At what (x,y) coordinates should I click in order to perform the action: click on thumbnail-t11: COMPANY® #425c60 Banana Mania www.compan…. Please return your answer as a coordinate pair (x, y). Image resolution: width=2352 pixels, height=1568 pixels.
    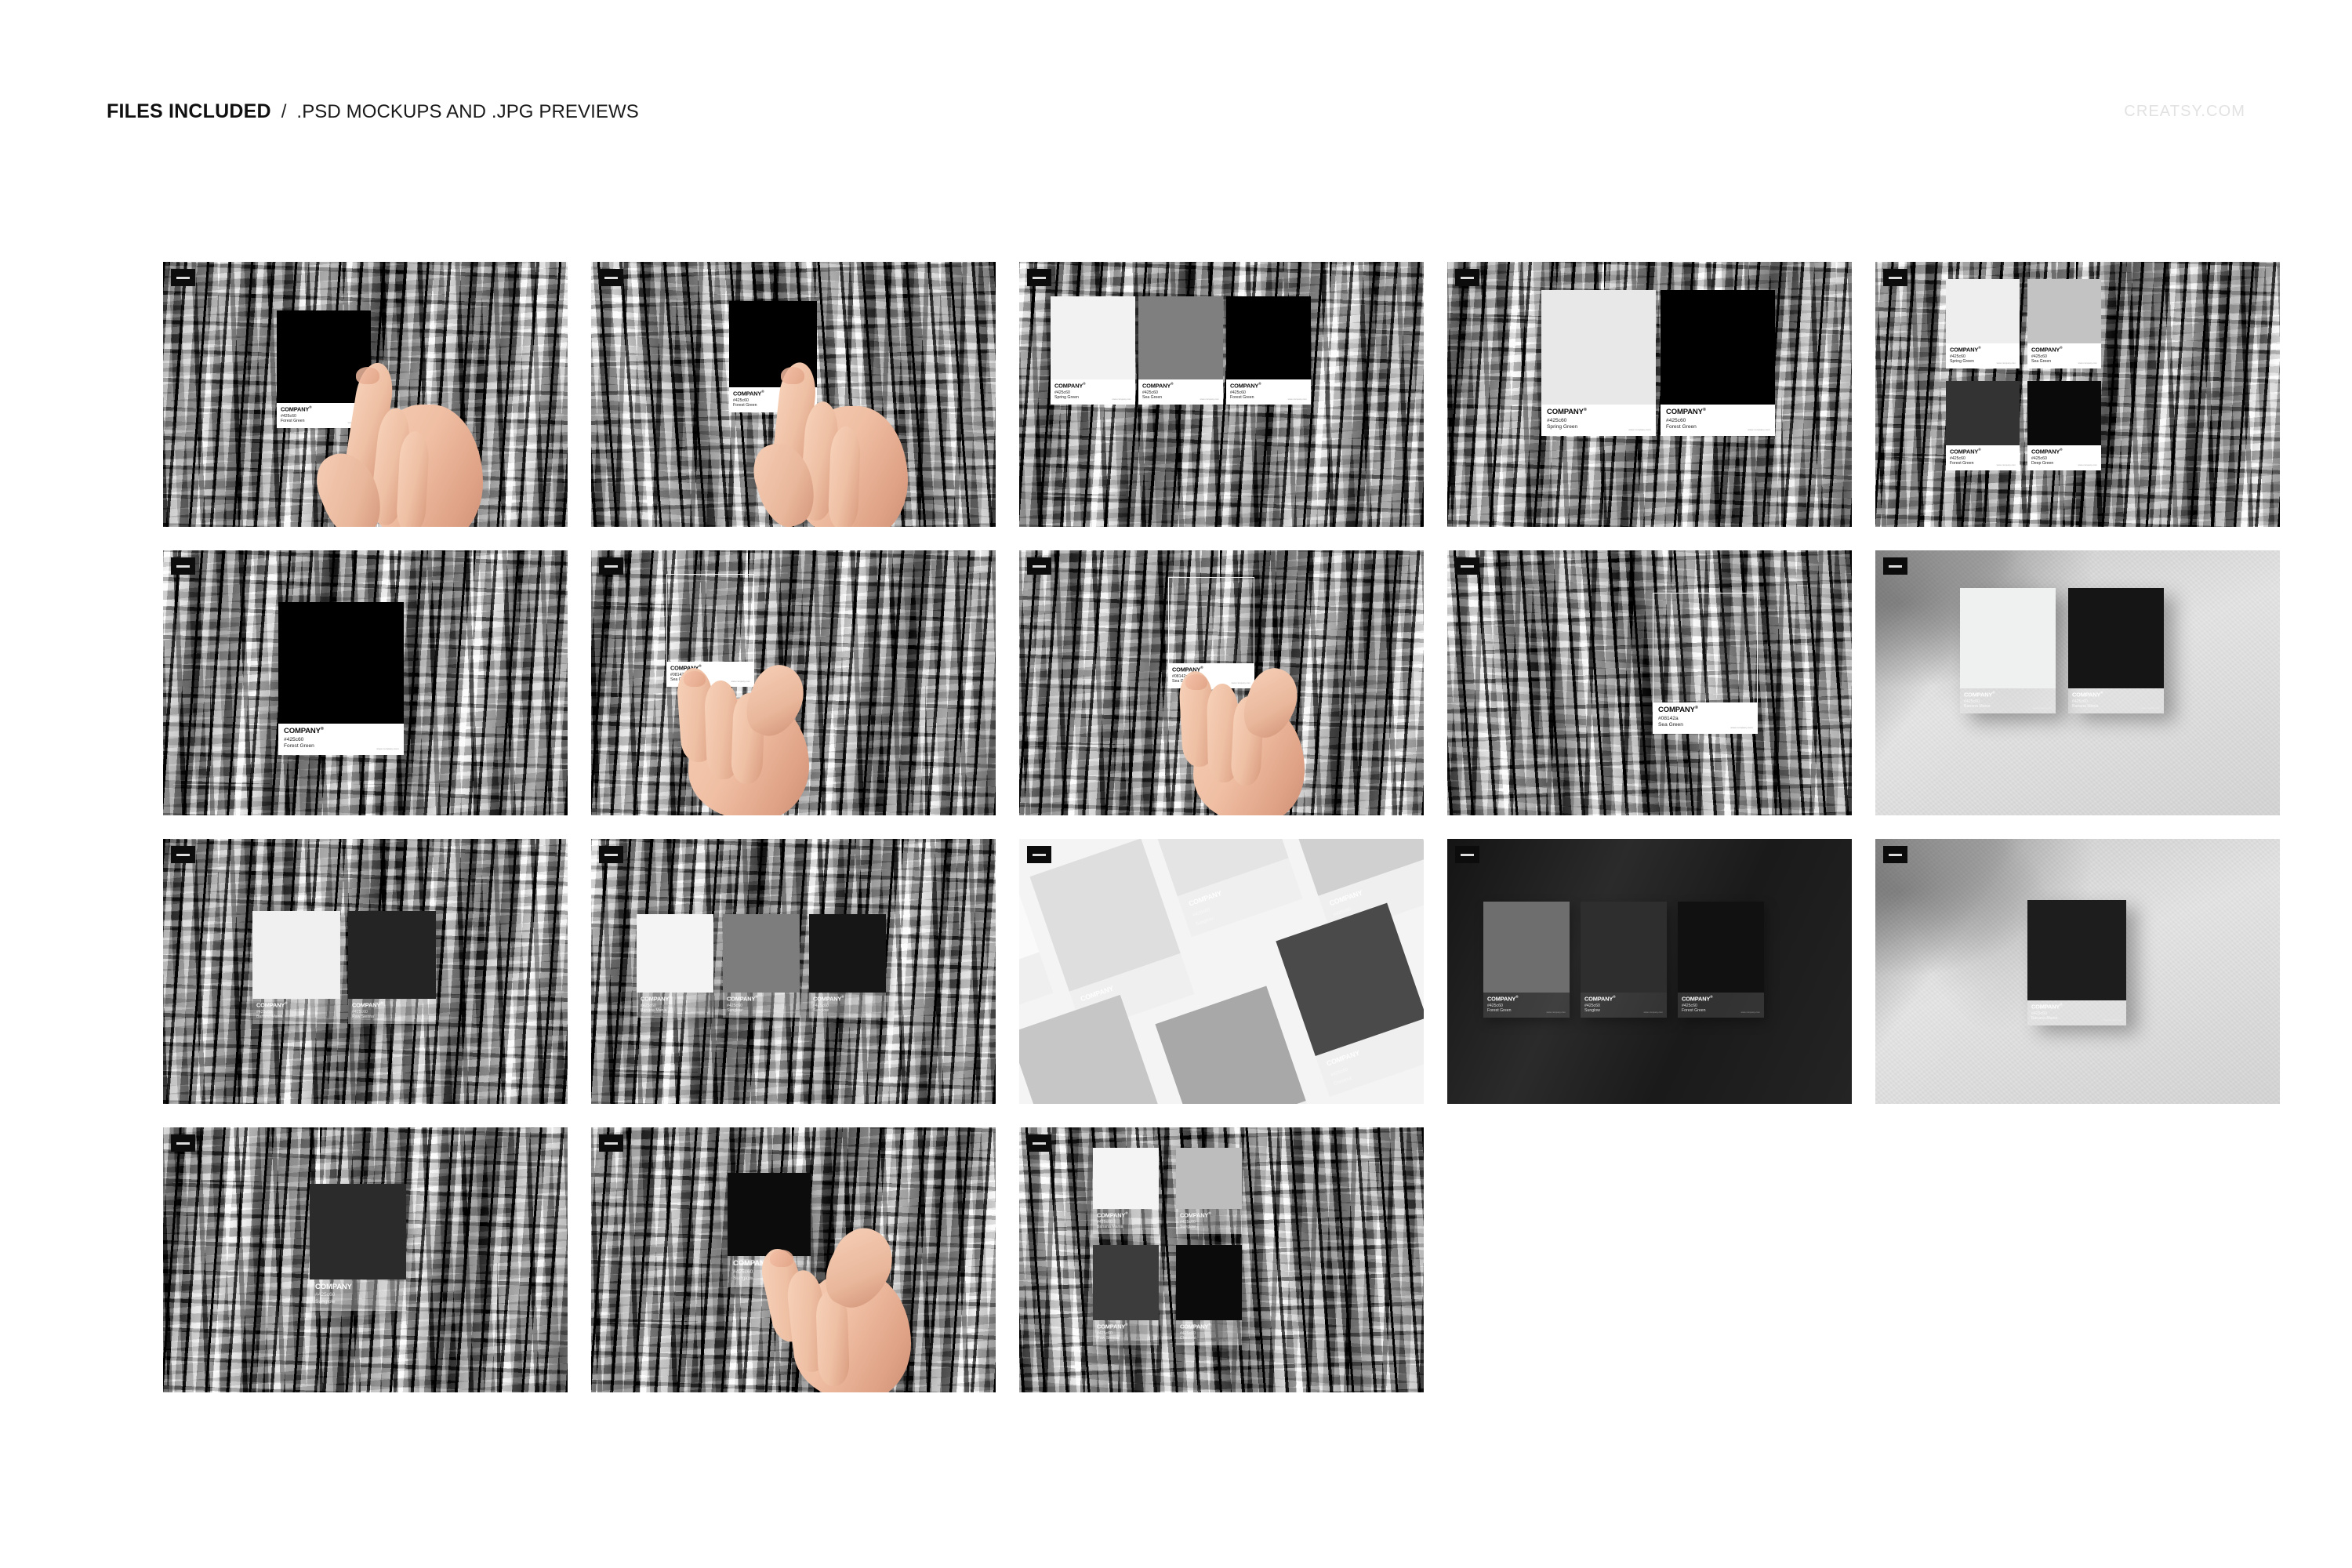
    Looking at the image, I should click on (365, 971).